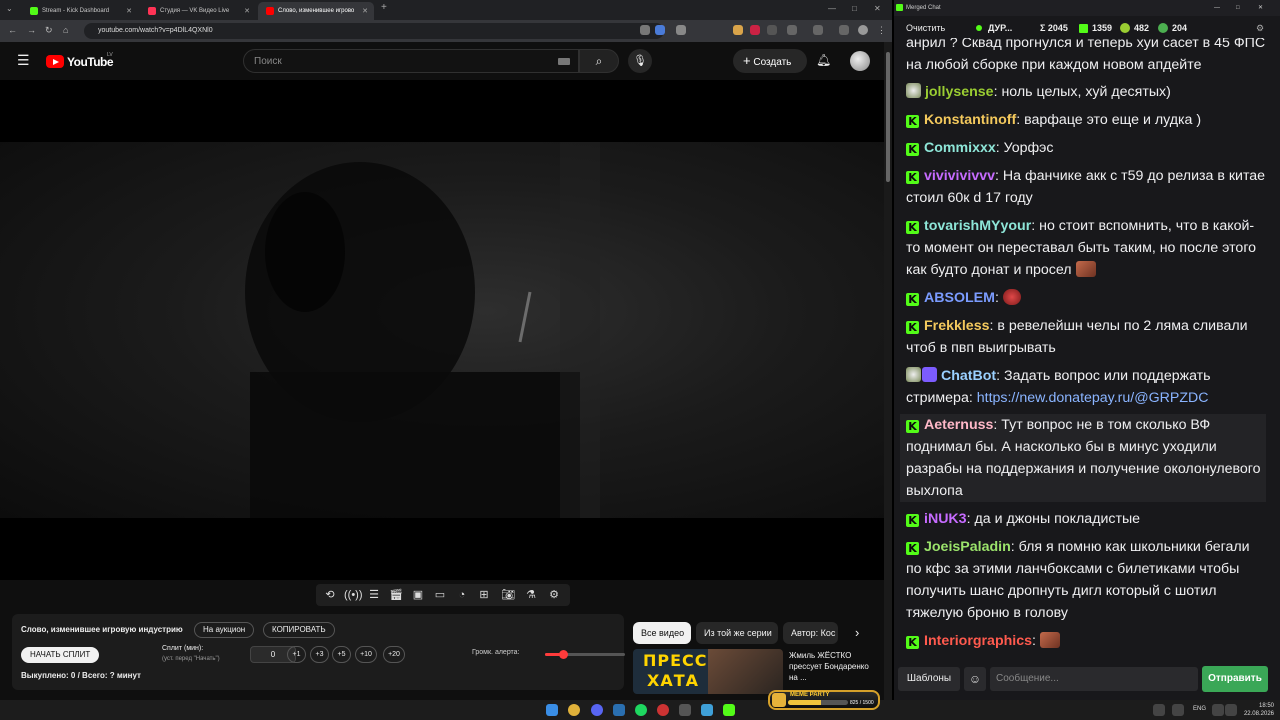 This screenshot has height=720, width=1280. Describe the element at coordinates (60, 655) in the screenshot. I see `start-split-button: НАЧАТЬ СПЛИТ` at that location.